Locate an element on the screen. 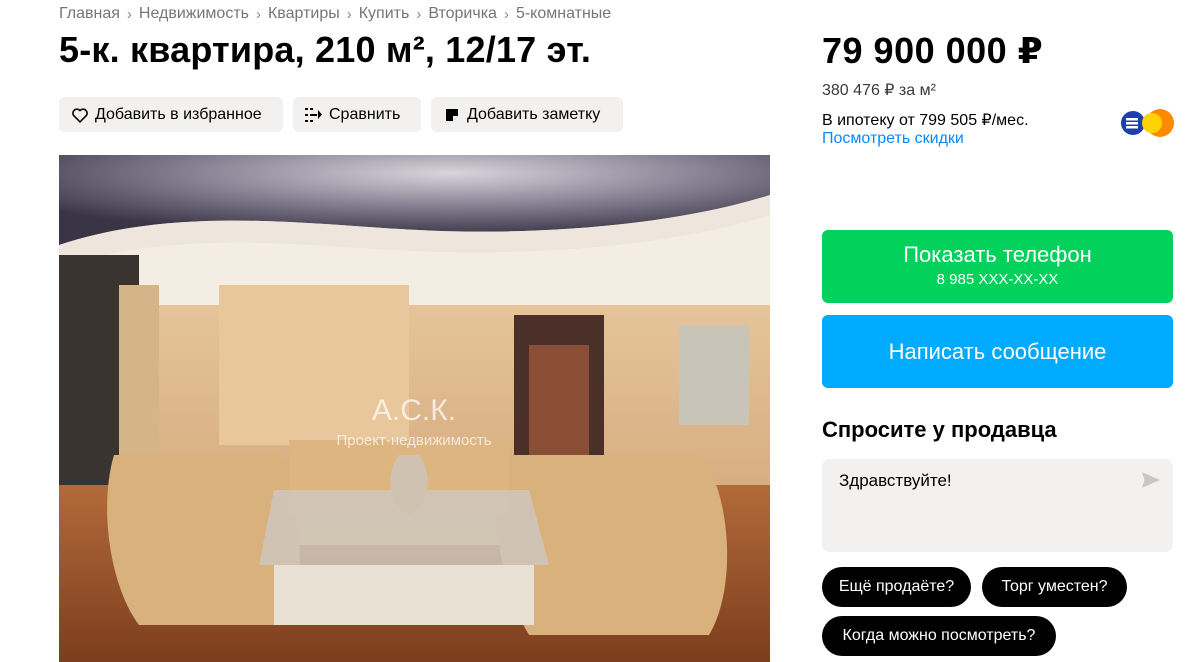 Image resolution: width=1200 pixels, height=662 pixels. show-phone-label: Показать телефон is located at coordinates (997, 254).